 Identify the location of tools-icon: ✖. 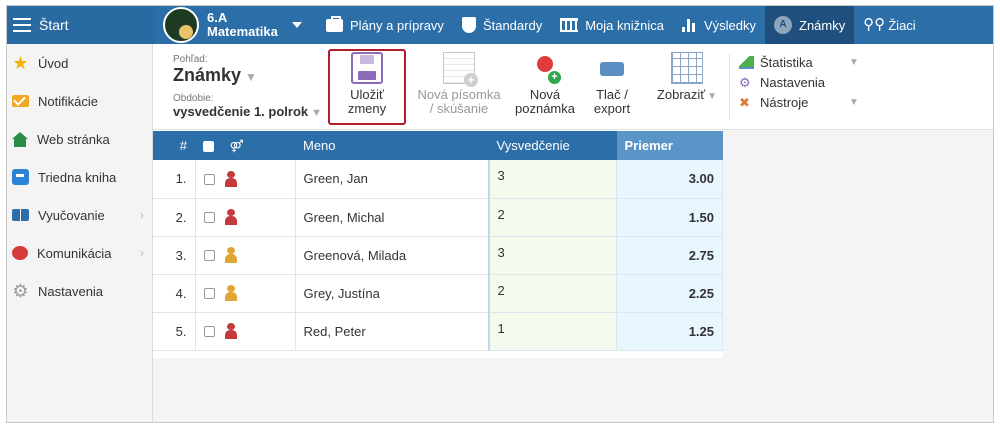
(744, 102).